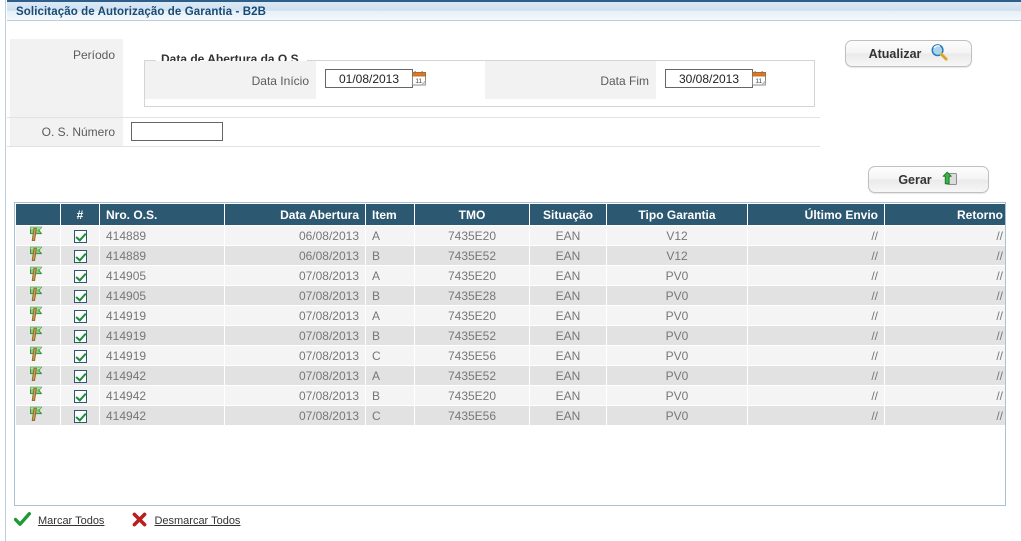  Describe the element at coordinates (390, 415) in the screenshot. I see `cell-item: C` at that location.